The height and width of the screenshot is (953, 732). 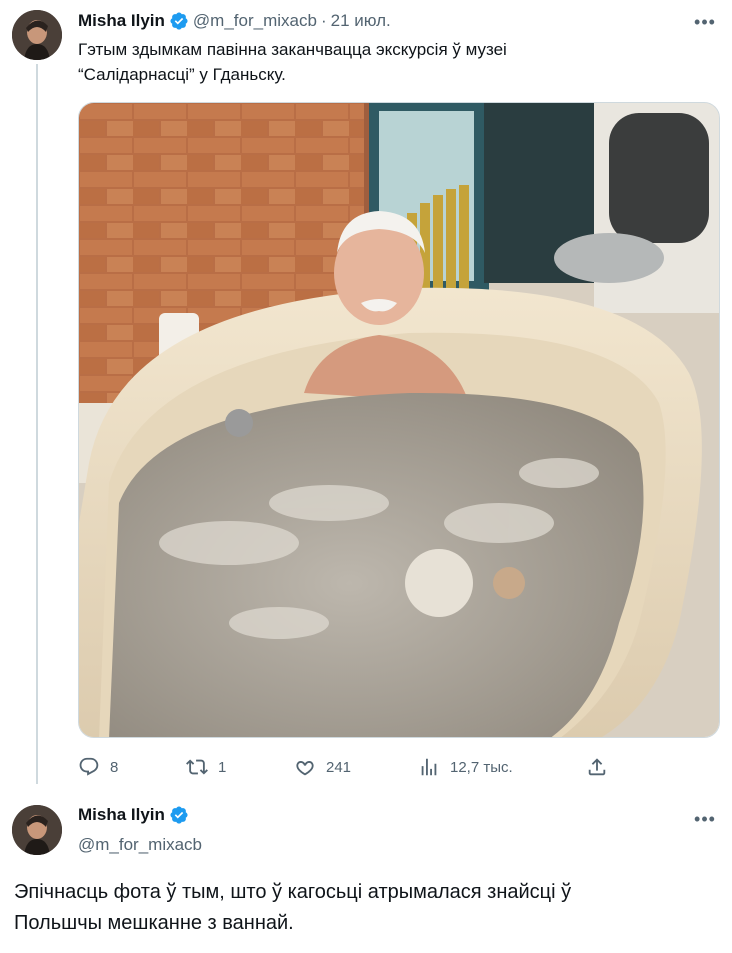 I want to click on tweet-header: Misha Ilyin @m_for_mixacb · 21 июл., so click(x=234, y=21).